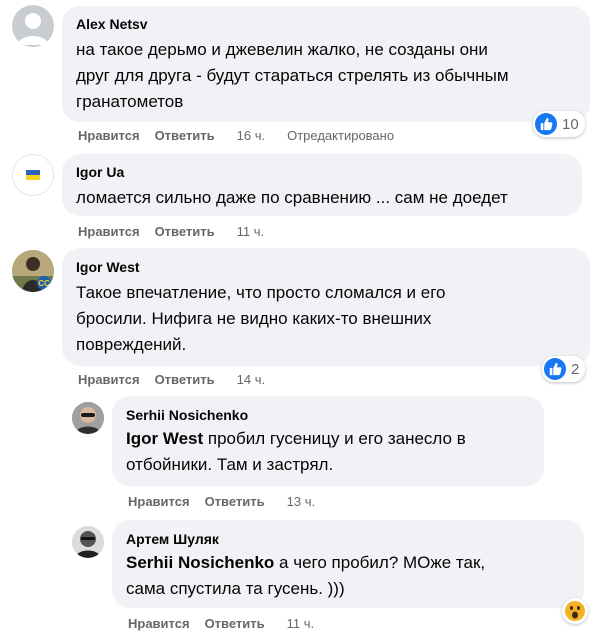  Describe the element at coordinates (44, 283) in the screenshot. I see `svg-text: CC` at that location.